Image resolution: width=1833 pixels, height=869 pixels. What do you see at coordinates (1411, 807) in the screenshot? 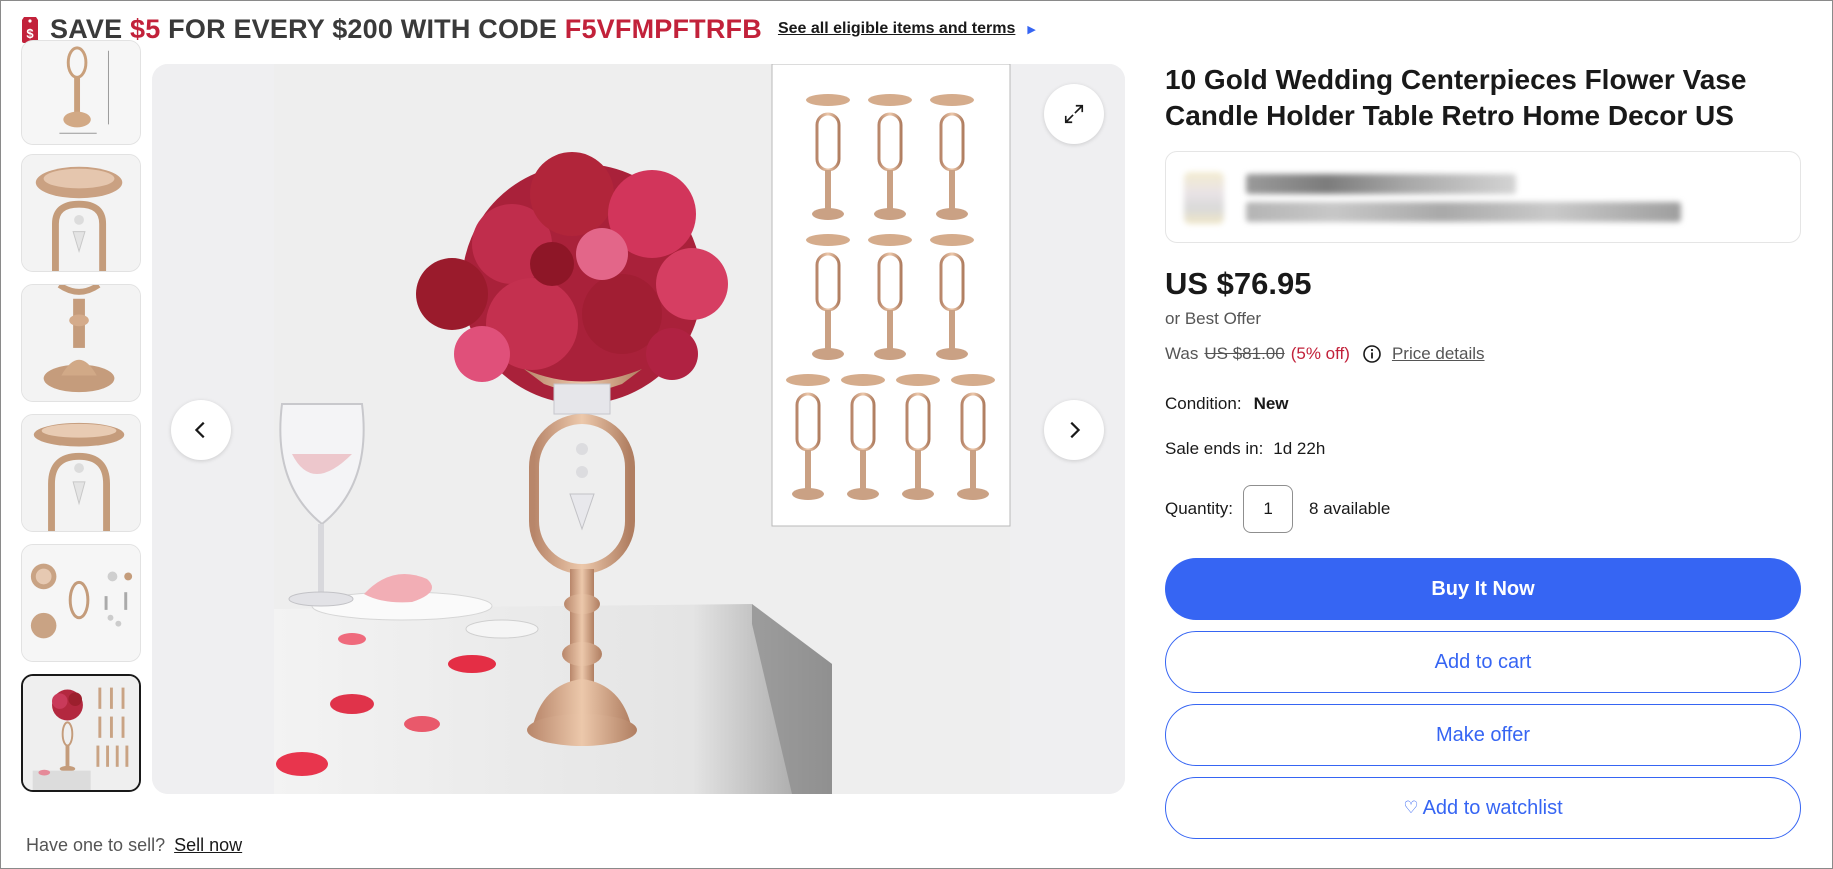
I see `heart-icon: ♡` at bounding box center [1411, 807].